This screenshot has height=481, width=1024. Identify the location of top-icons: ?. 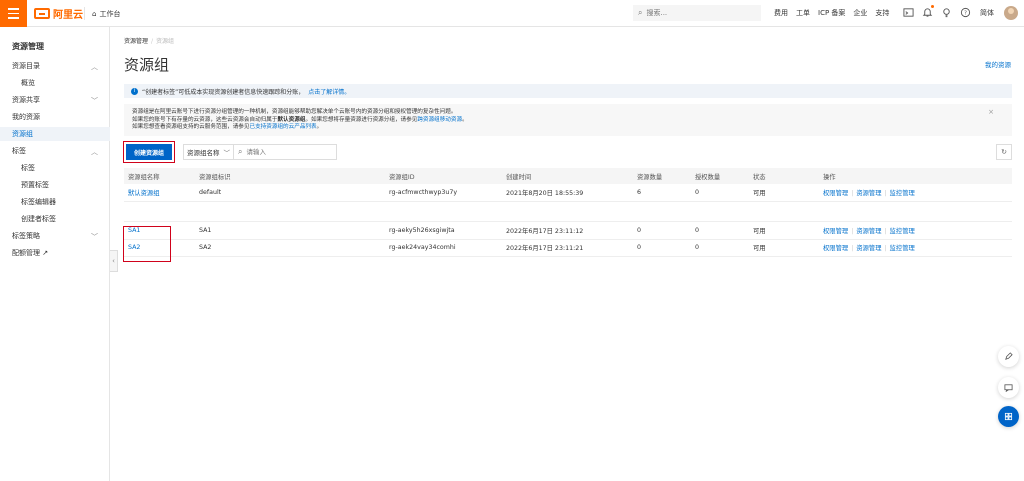
(937, 12).